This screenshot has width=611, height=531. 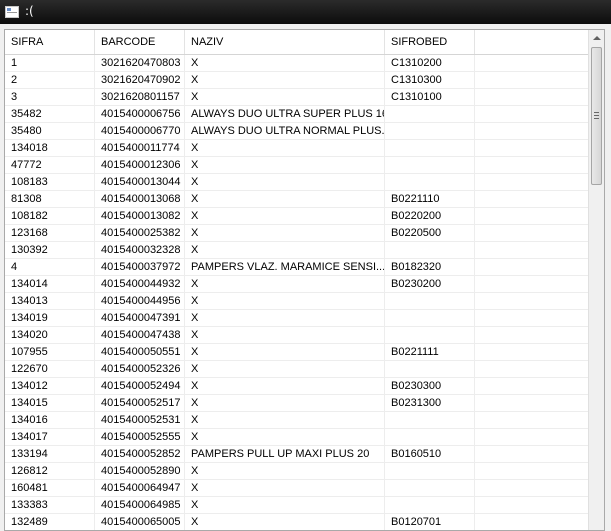 What do you see at coordinates (297, 284) in the screenshot?
I see `table-row: 134014 4015400044932 X B0230200` at bounding box center [297, 284].